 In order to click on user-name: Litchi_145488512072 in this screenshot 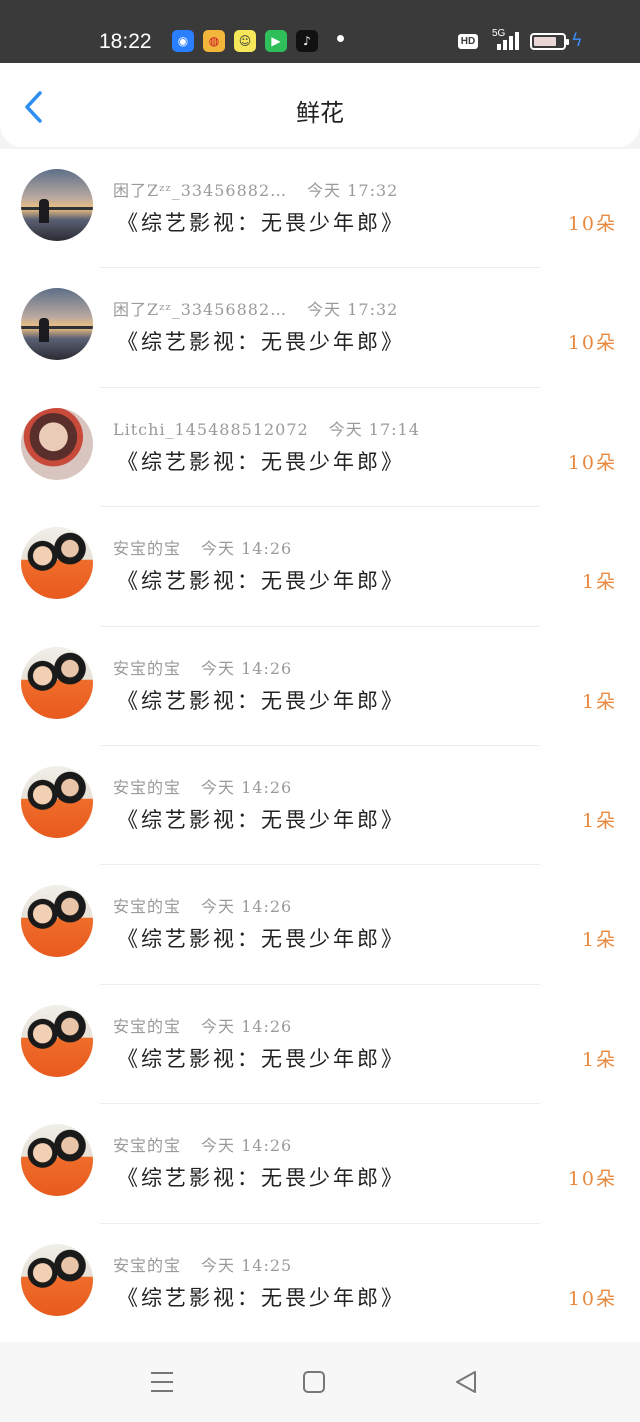, I will do `click(211, 429)`.